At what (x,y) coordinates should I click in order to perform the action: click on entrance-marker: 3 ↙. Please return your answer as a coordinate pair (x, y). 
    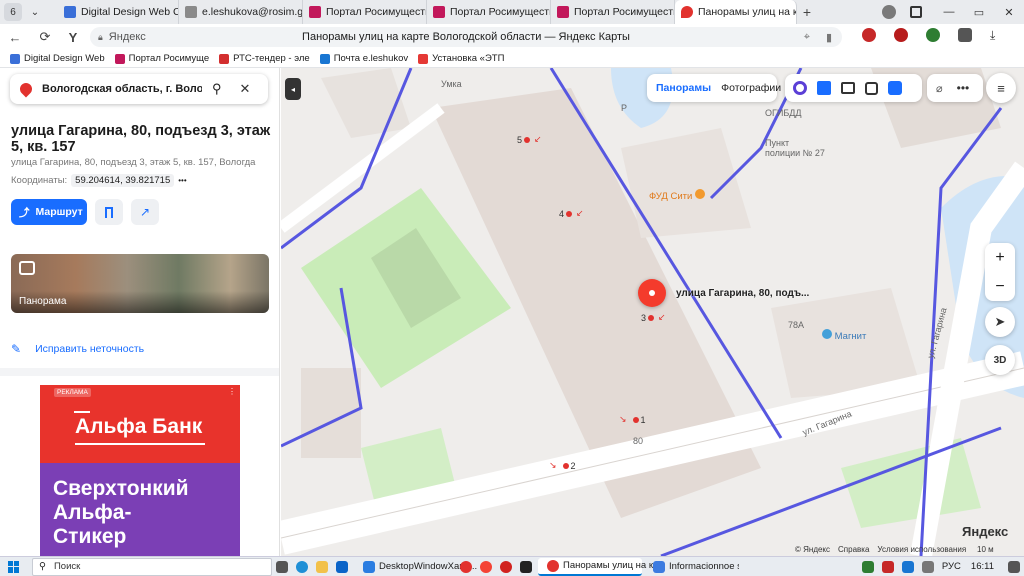
    Looking at the image, I should click on (653, 317).